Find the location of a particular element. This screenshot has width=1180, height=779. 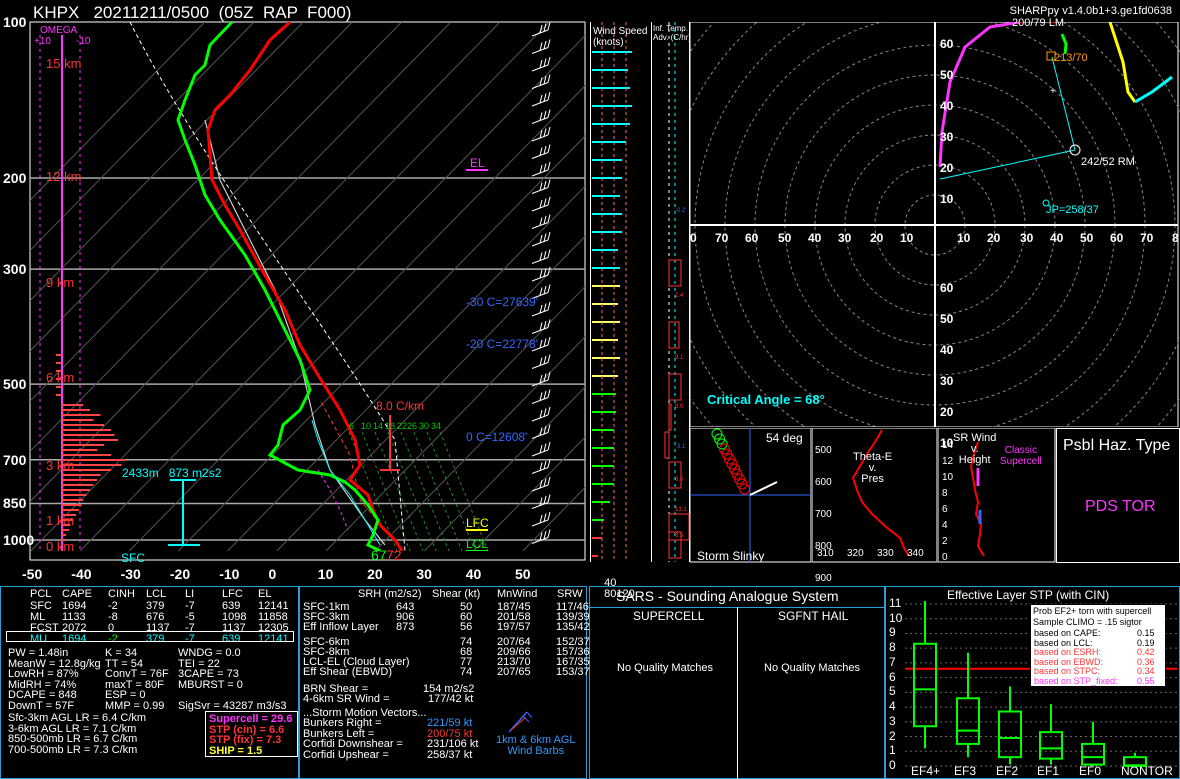

kinematic-header: SRH (m2/s2) is located at coordinates (390, 594).